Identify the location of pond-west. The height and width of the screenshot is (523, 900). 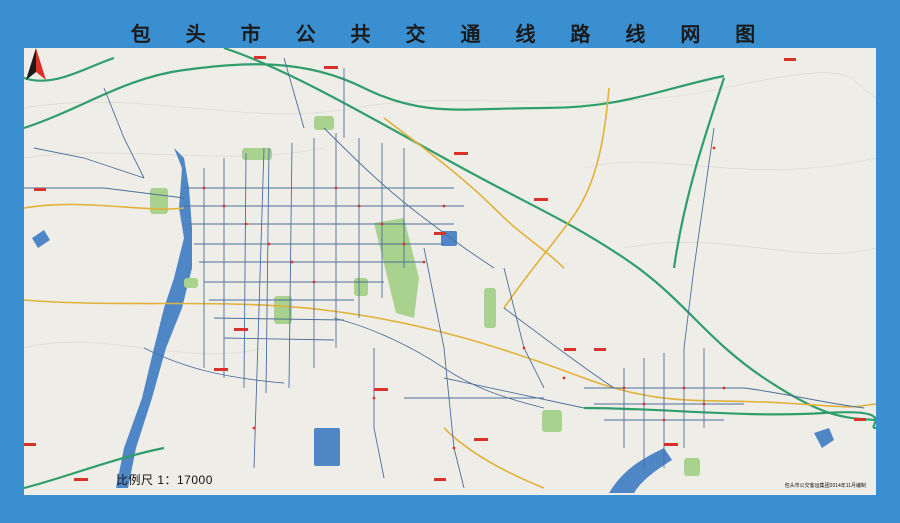
(41, 239).